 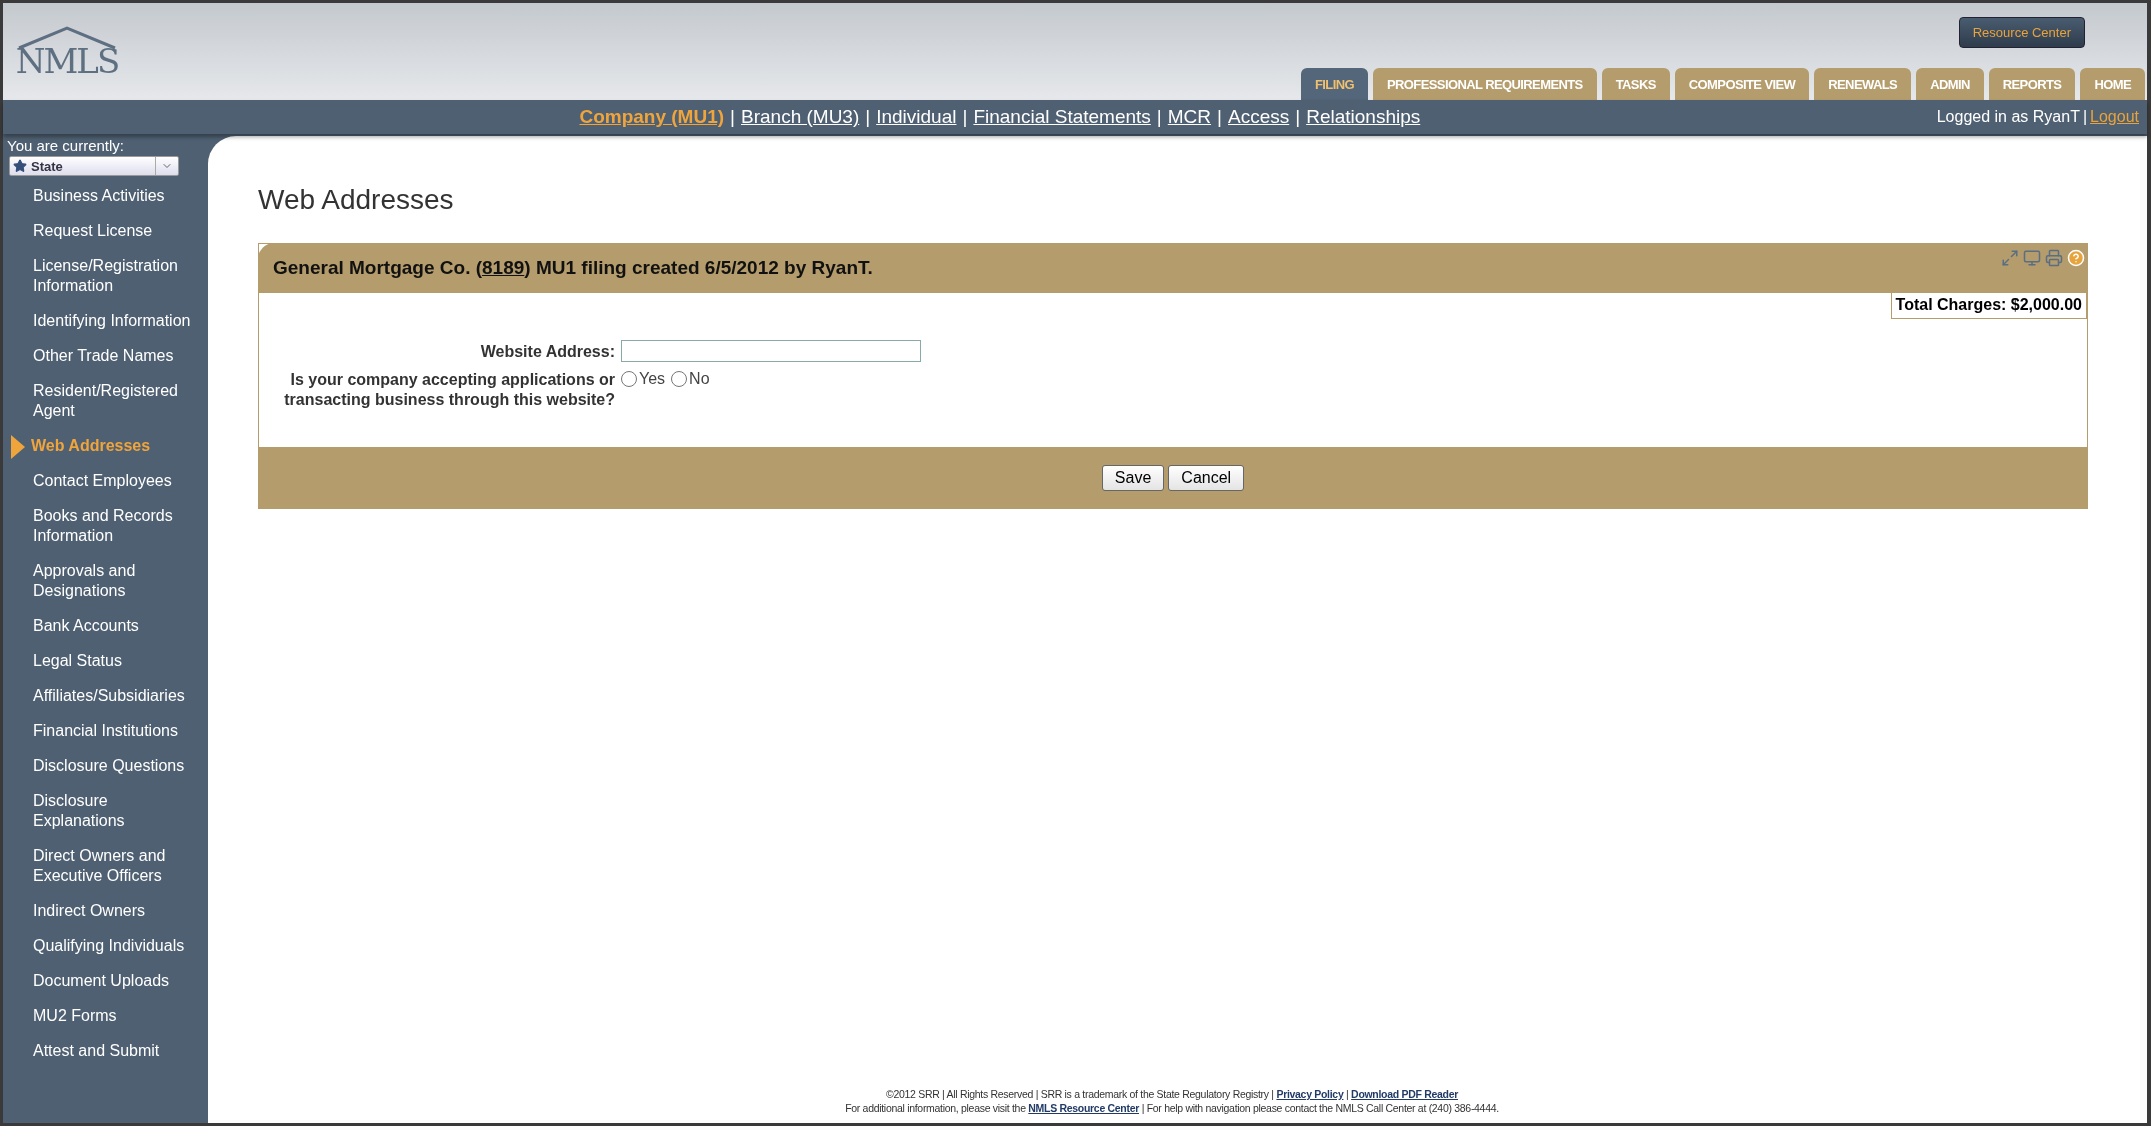 What do you see at coordinates (1363, 117) in the screenshot?
I see `filing-link: Relationships` at bounding box center [1363, 117].